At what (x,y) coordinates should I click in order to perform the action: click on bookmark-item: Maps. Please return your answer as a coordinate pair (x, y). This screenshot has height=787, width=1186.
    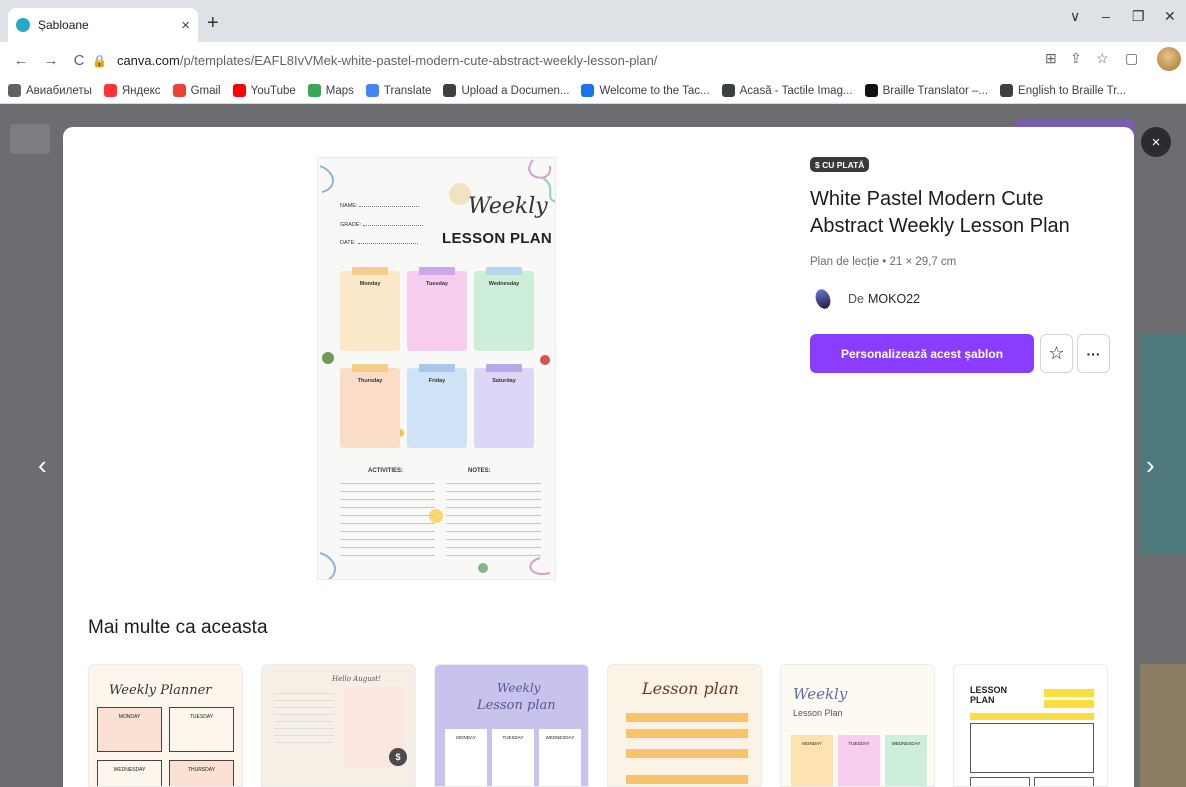
    Looking at the image, I should click on (330, 90).